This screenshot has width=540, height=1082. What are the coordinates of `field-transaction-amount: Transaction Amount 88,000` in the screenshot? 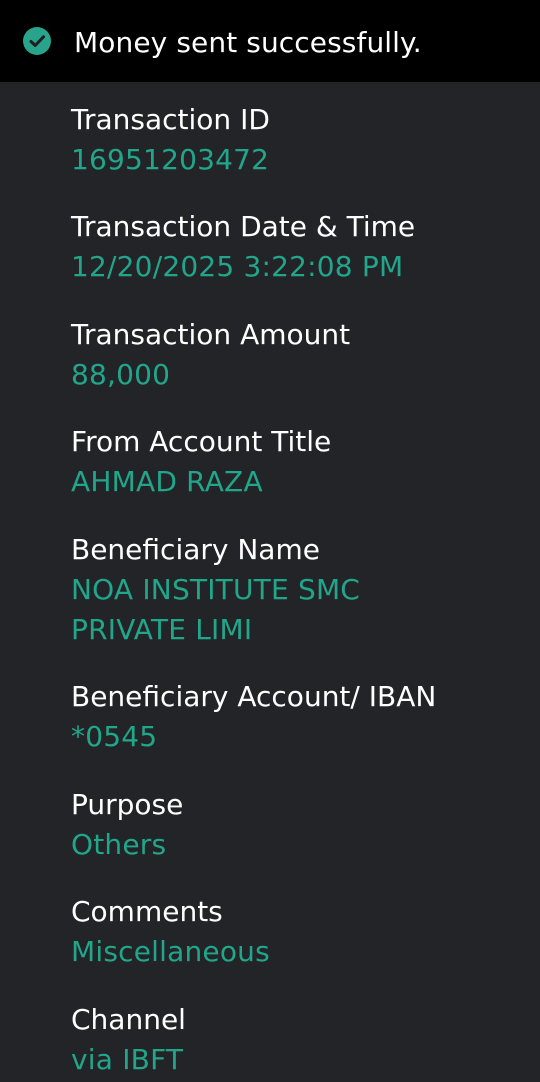 It's located at (291, 355).